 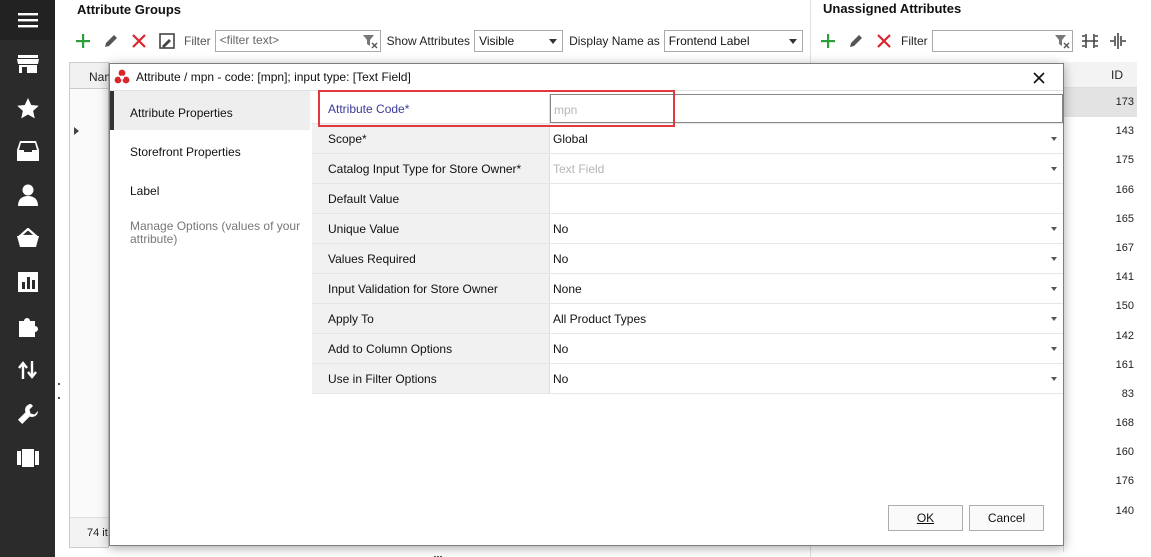 I want to click on id-cell: 173, so click(x=1100, y=103).